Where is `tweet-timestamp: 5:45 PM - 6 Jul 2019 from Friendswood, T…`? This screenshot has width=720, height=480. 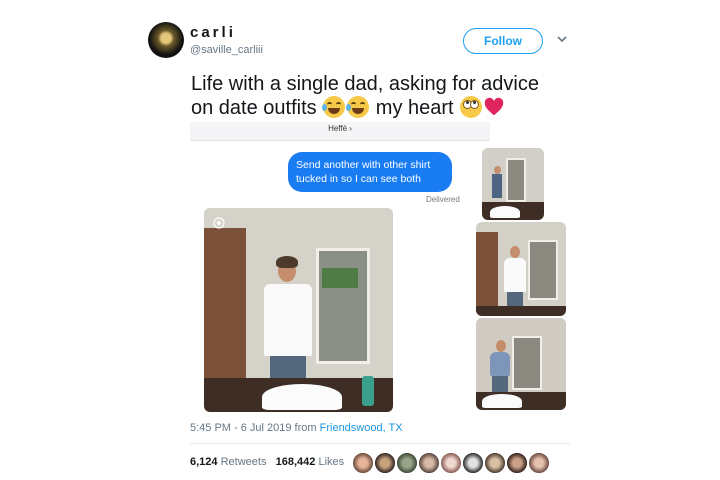
tweet-timestamp: 5:45 PM - 6 Jul 2019 from Friendswood, T… is located at coordinates (296, 428).